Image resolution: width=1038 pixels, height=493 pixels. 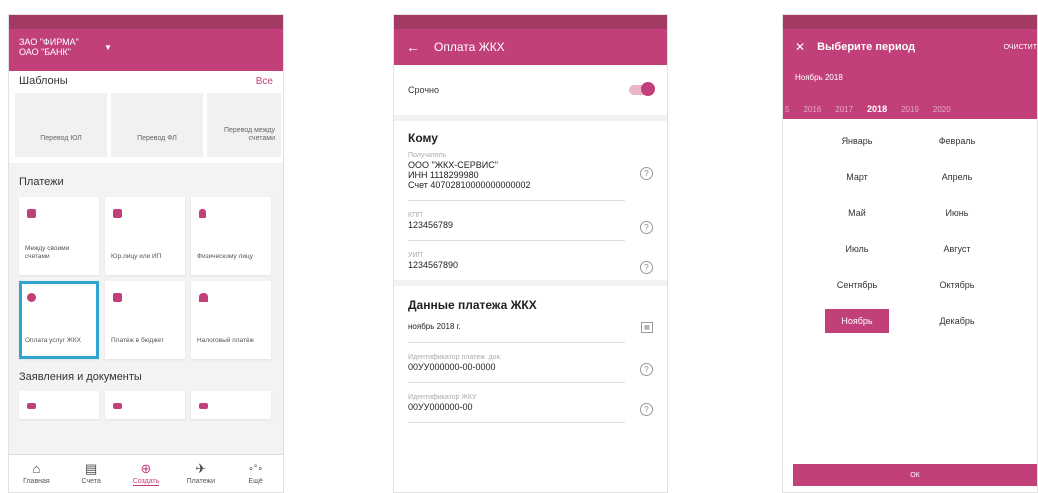 What do you see at coordinates (957, 249) in the screenshot?
I see `month-item: Август` at bounding box center [957, 249].